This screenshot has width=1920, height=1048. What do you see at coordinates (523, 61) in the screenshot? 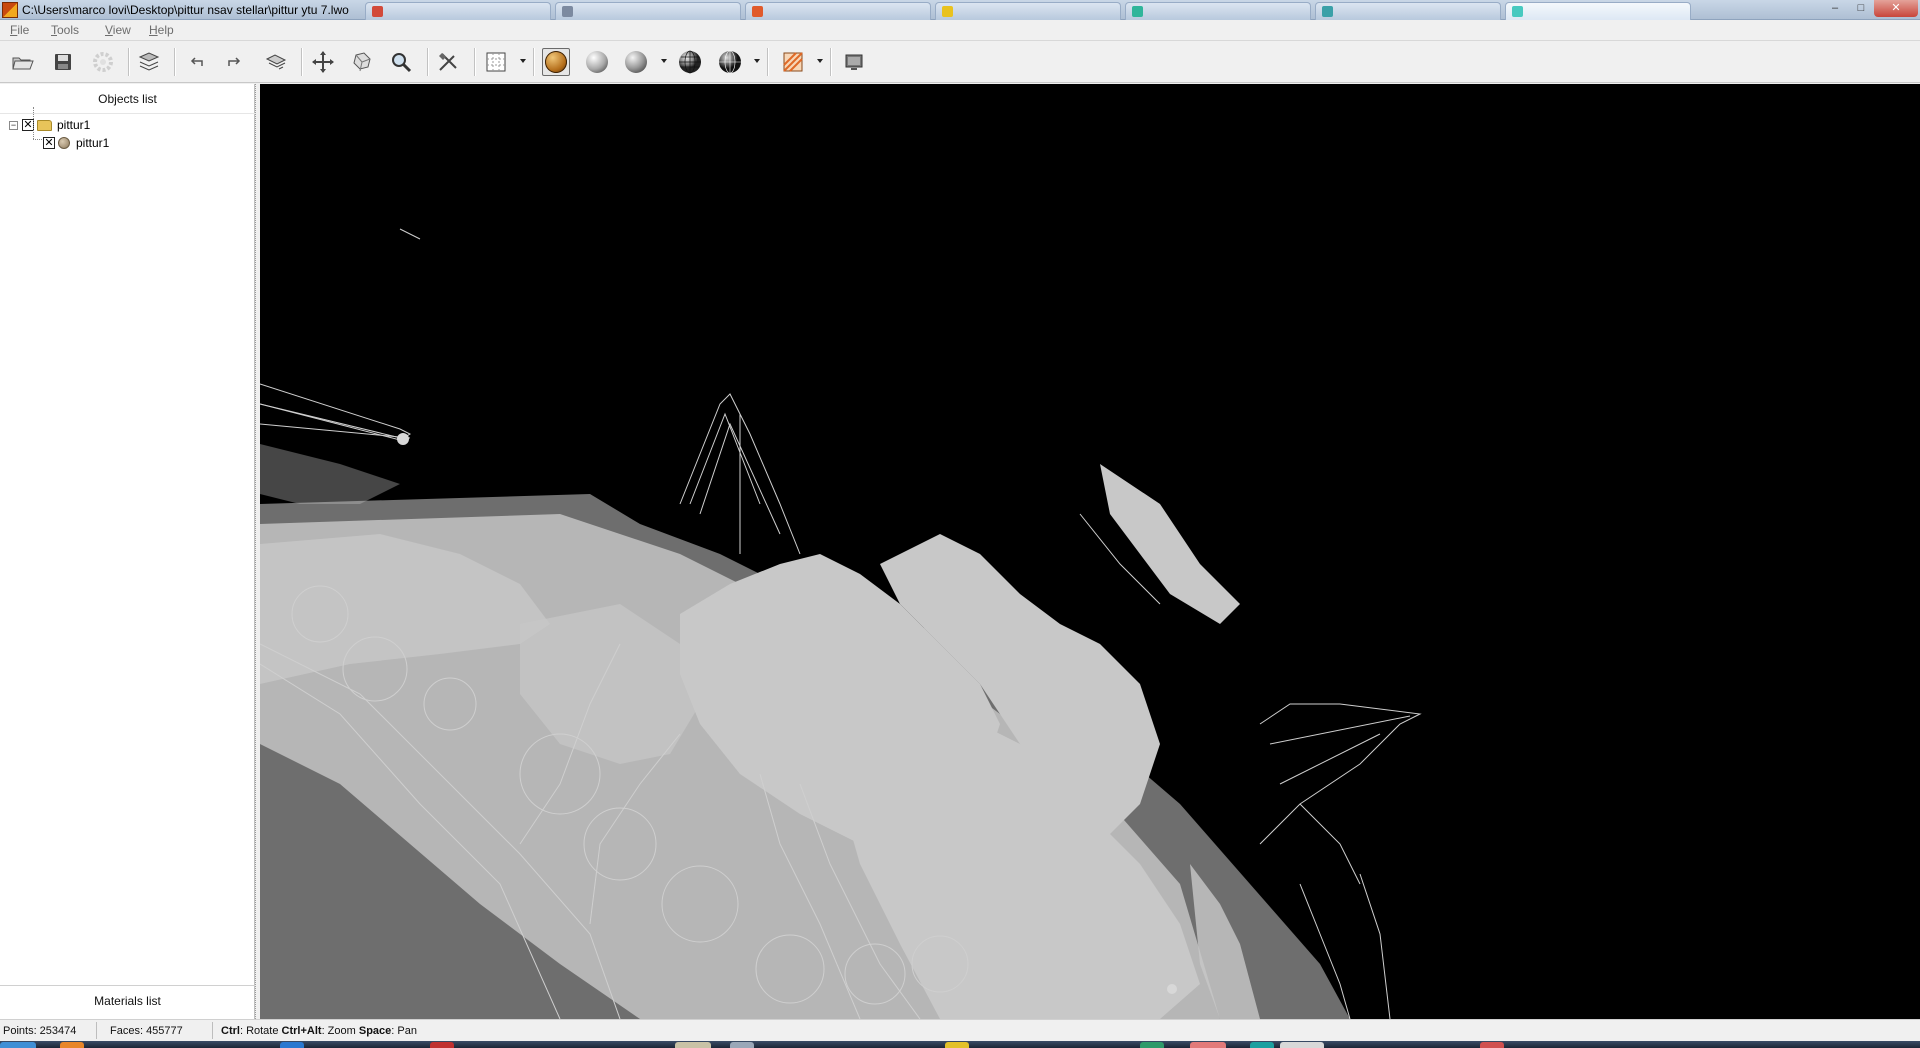
I see `grid-dropdown-arrow-icon` at bounding box center [523, 61].